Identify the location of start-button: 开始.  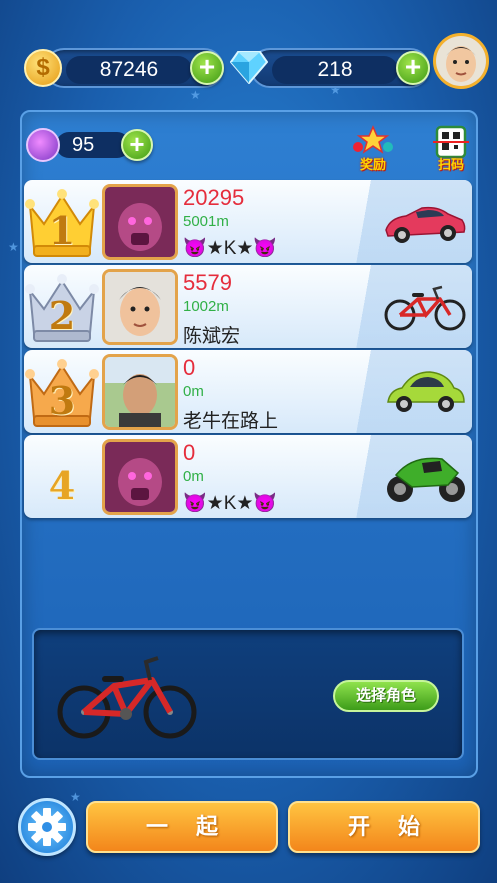
(384, 827).